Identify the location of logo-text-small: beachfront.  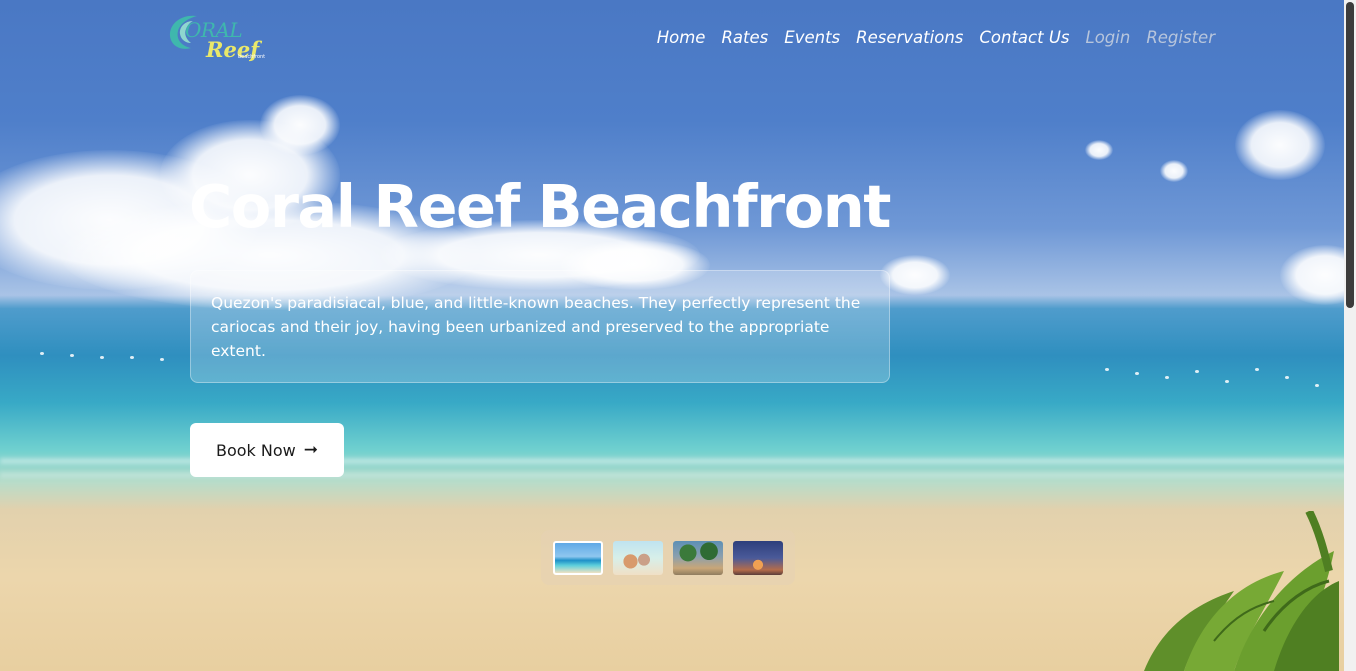
(252, 57).